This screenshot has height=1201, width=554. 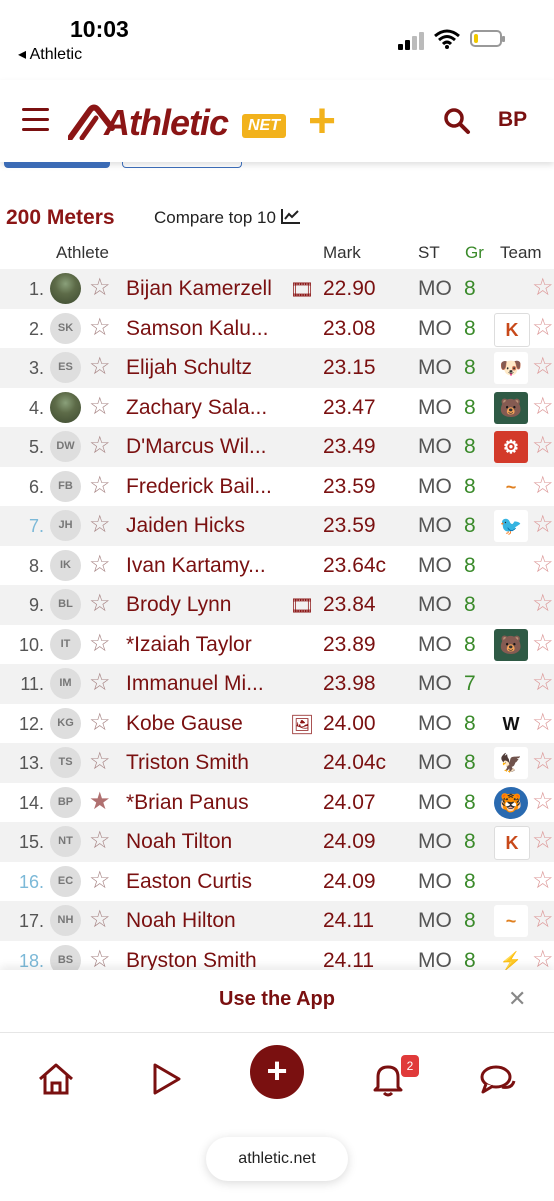 What do you see at coordinates (354, 566) in the screenshot?
I see `result-mark: 23.64c` at bounding box center [354, 566].